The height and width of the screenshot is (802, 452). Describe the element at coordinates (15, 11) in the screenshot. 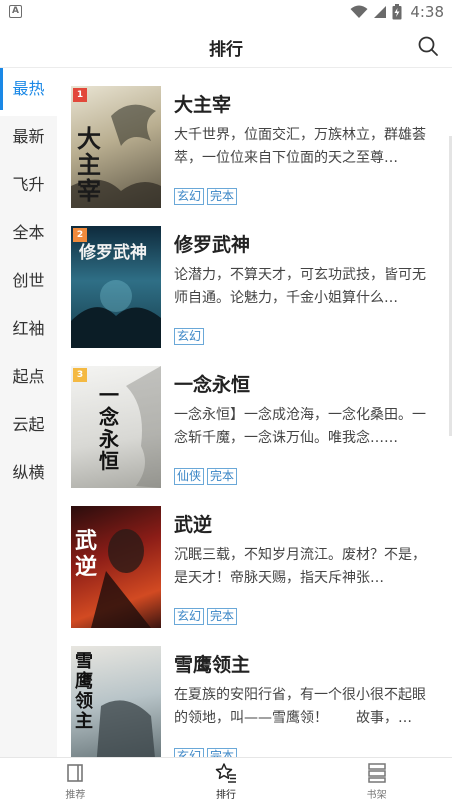

I see `app-notification-icon: A` at that location.